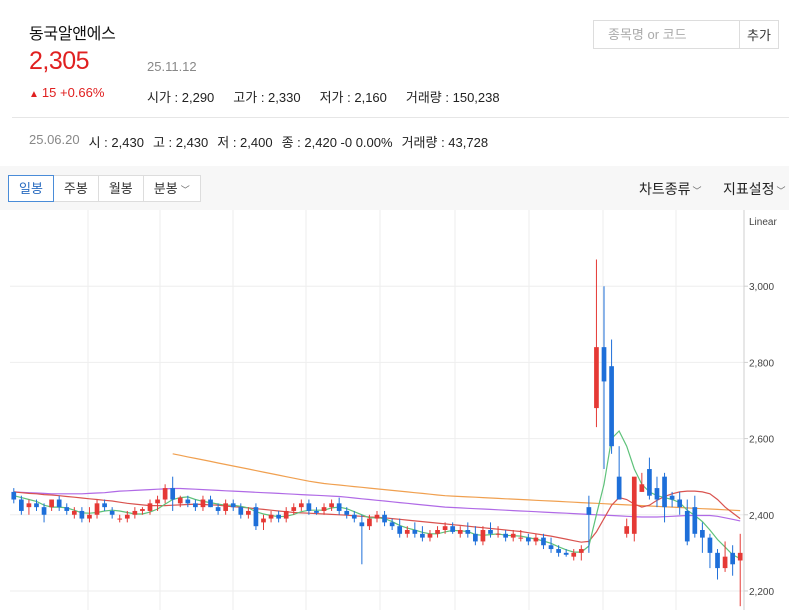 This screenshot has width=789, height=610. Describe the element at coordinates (452, 97) in the screenshot. I see `volume: 거래량 : 150,238` at that location.